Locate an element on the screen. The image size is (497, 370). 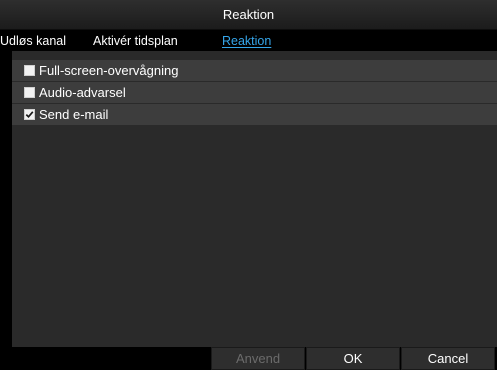
tab-bar: Udløs kanal Aktivér tidsplan Reaktion is located at coordinates (248, 40).